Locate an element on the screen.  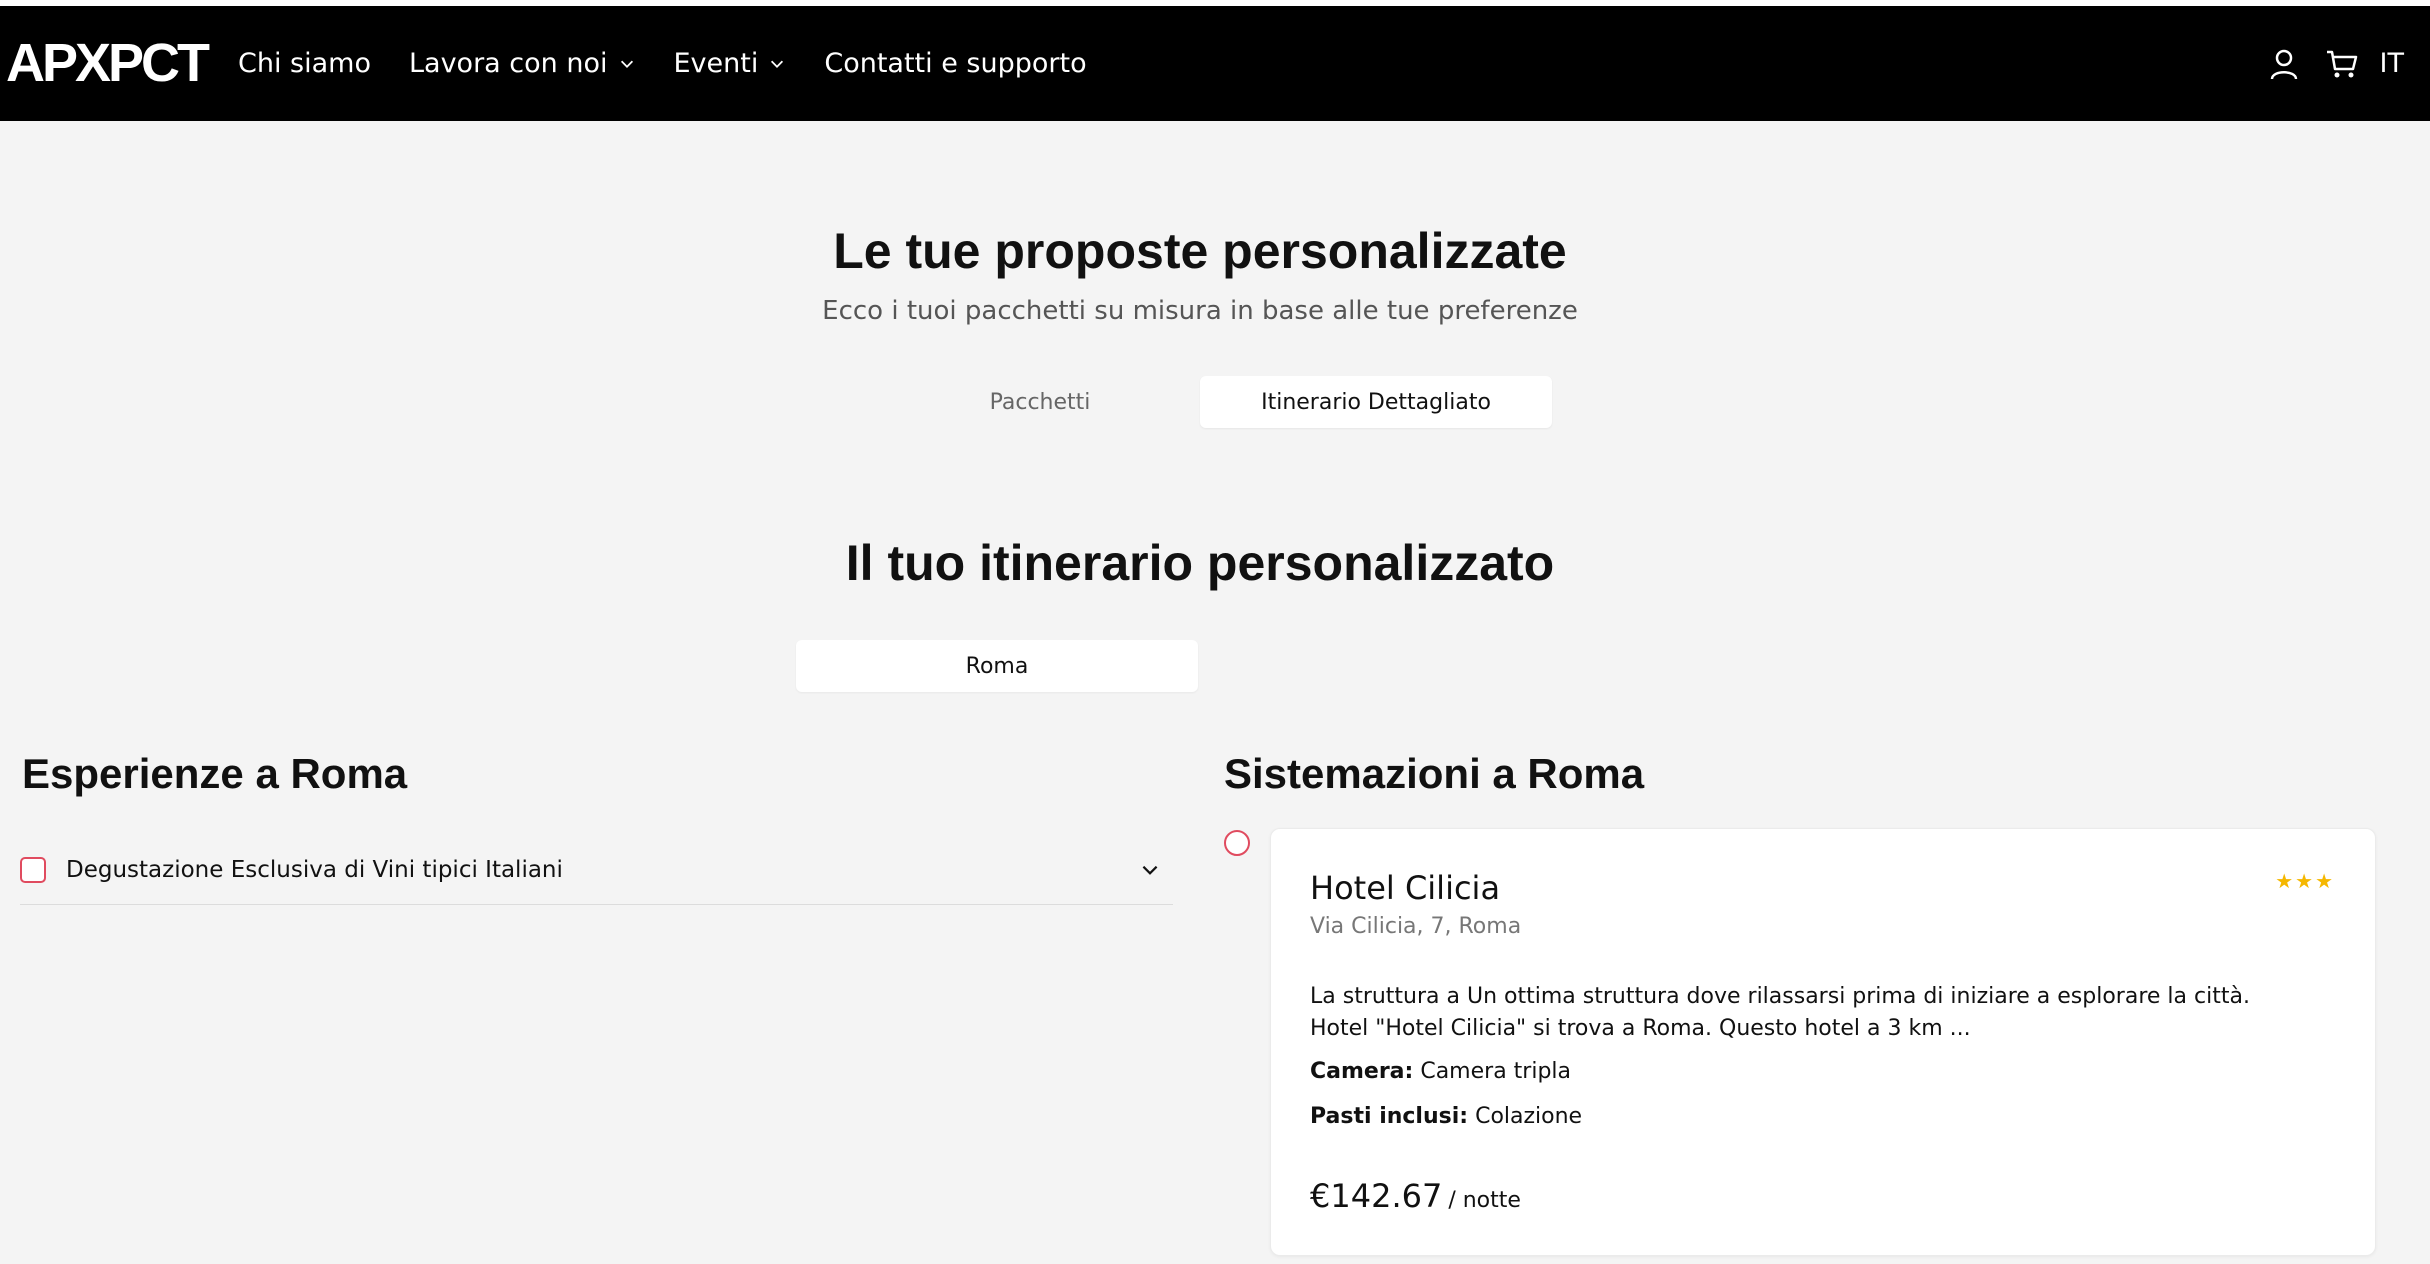
nav-chi-siamo: Chi siamo is located at coordinates (304, 63).